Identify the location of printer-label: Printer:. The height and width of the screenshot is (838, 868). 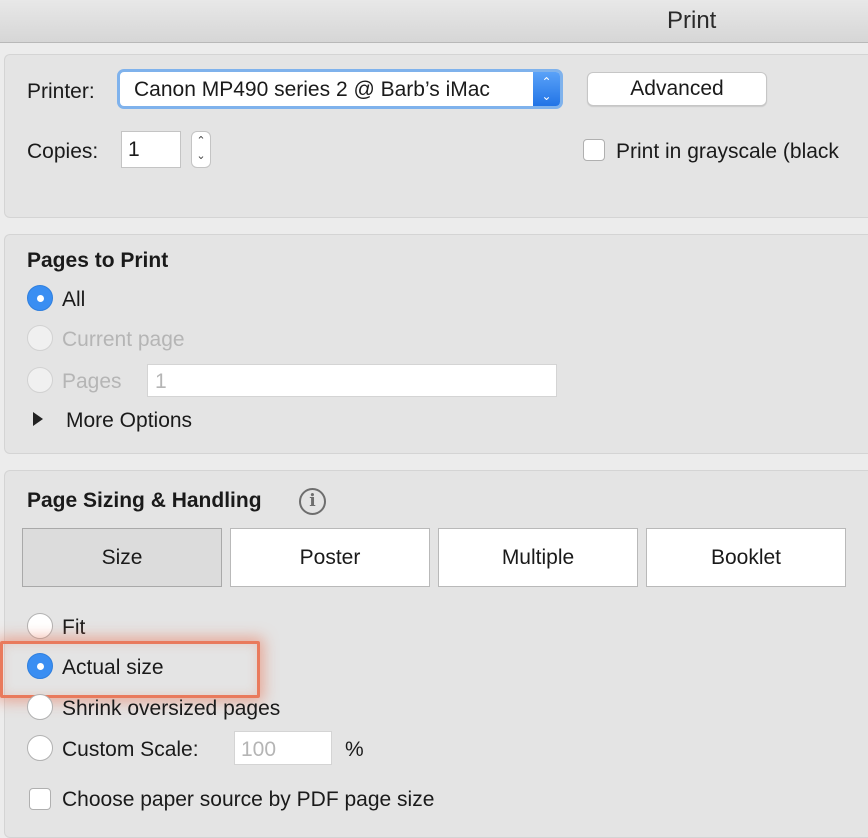
(61, 91).